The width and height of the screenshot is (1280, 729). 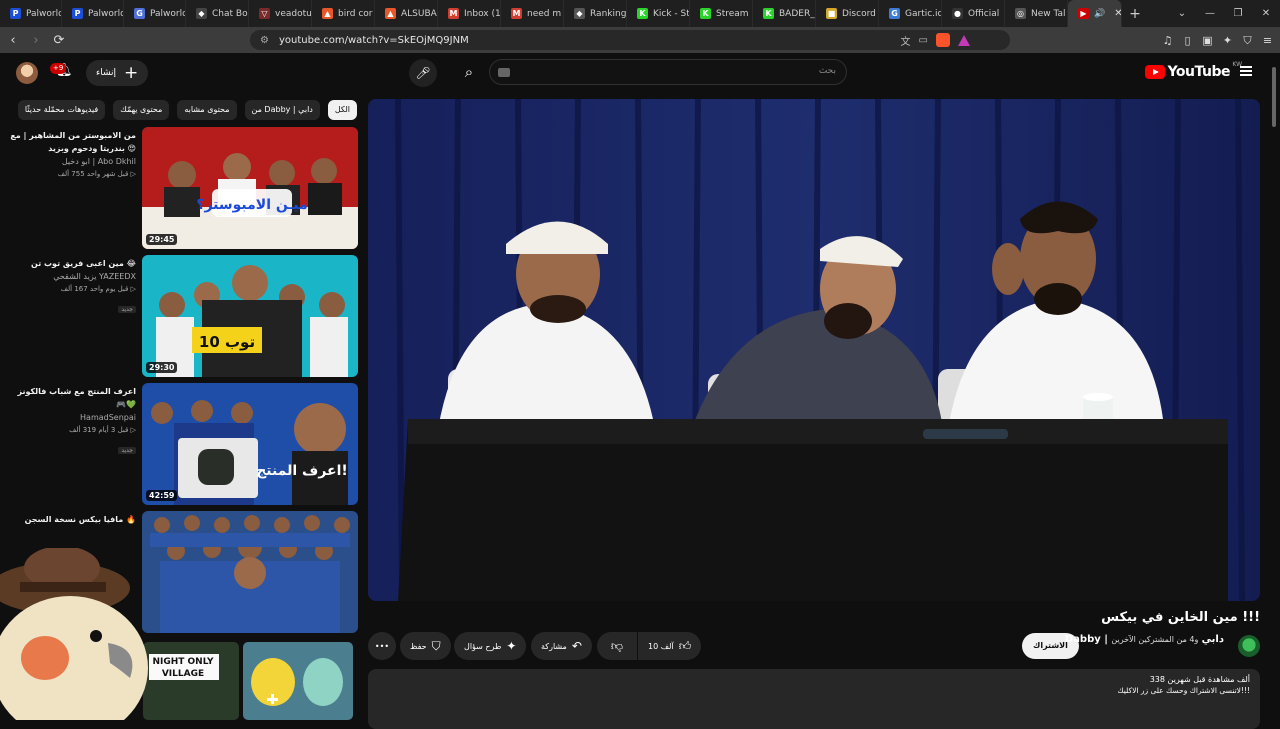 I want to click on like-count: 10 آلف, so click(x=661, y=646).